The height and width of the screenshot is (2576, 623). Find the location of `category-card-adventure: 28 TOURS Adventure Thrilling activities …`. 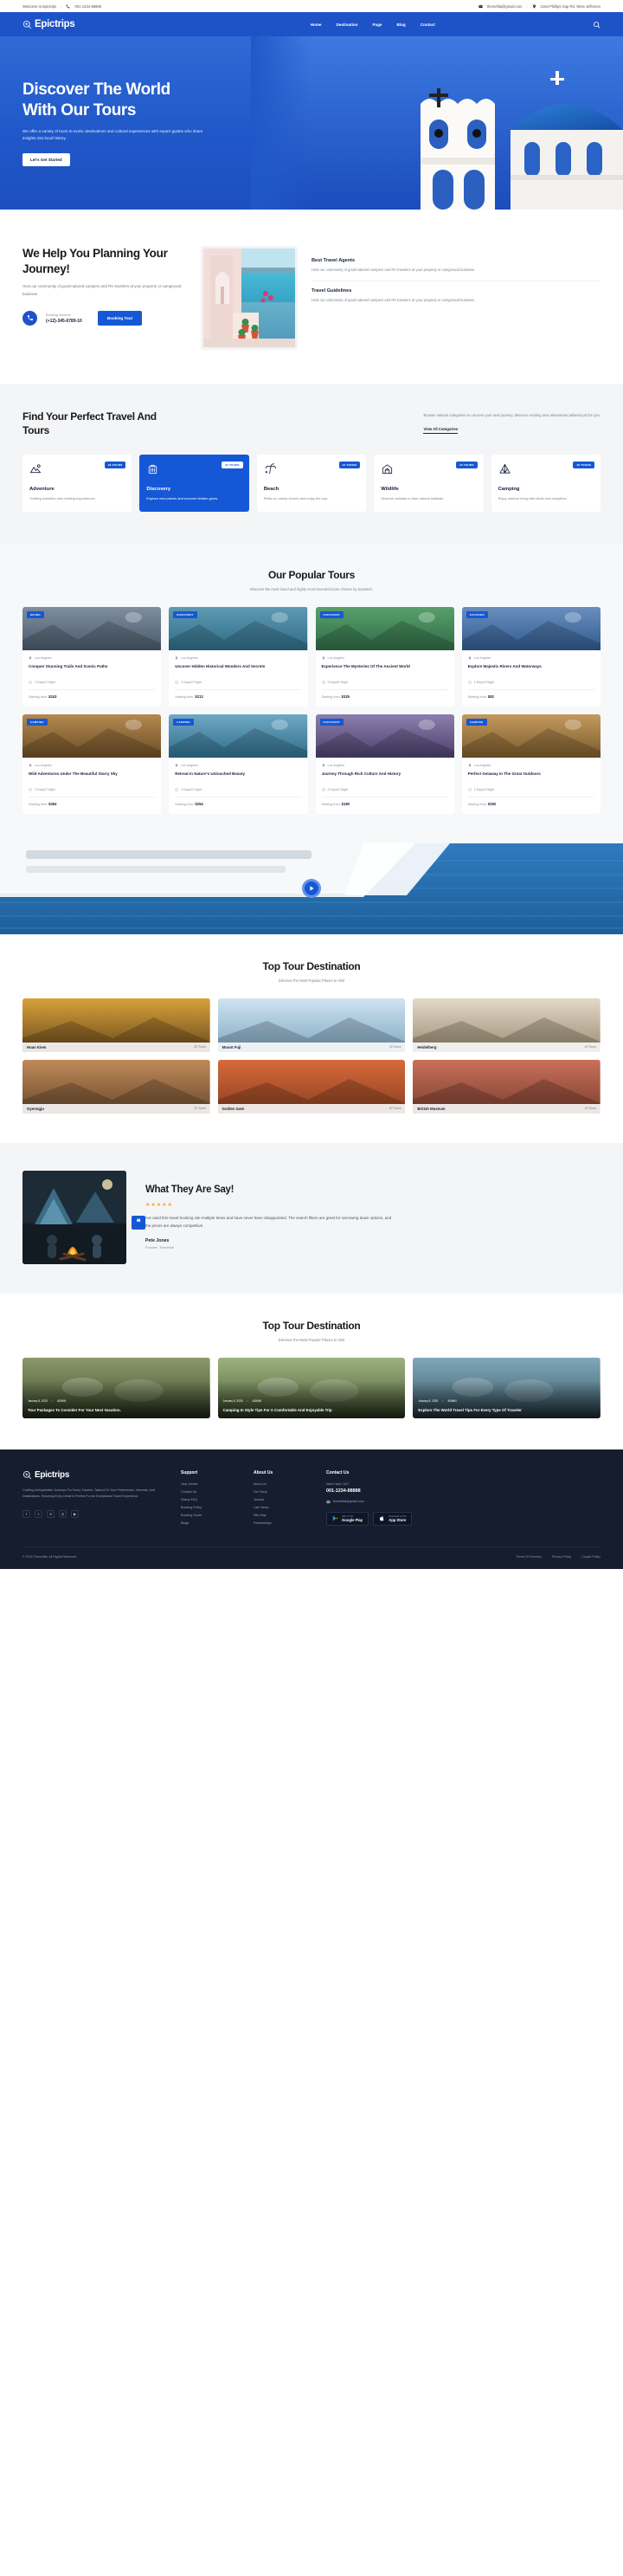

category-card-adventure: 28 TOURS Adventure Thrilling activities … is located at coordinates (77, 484).